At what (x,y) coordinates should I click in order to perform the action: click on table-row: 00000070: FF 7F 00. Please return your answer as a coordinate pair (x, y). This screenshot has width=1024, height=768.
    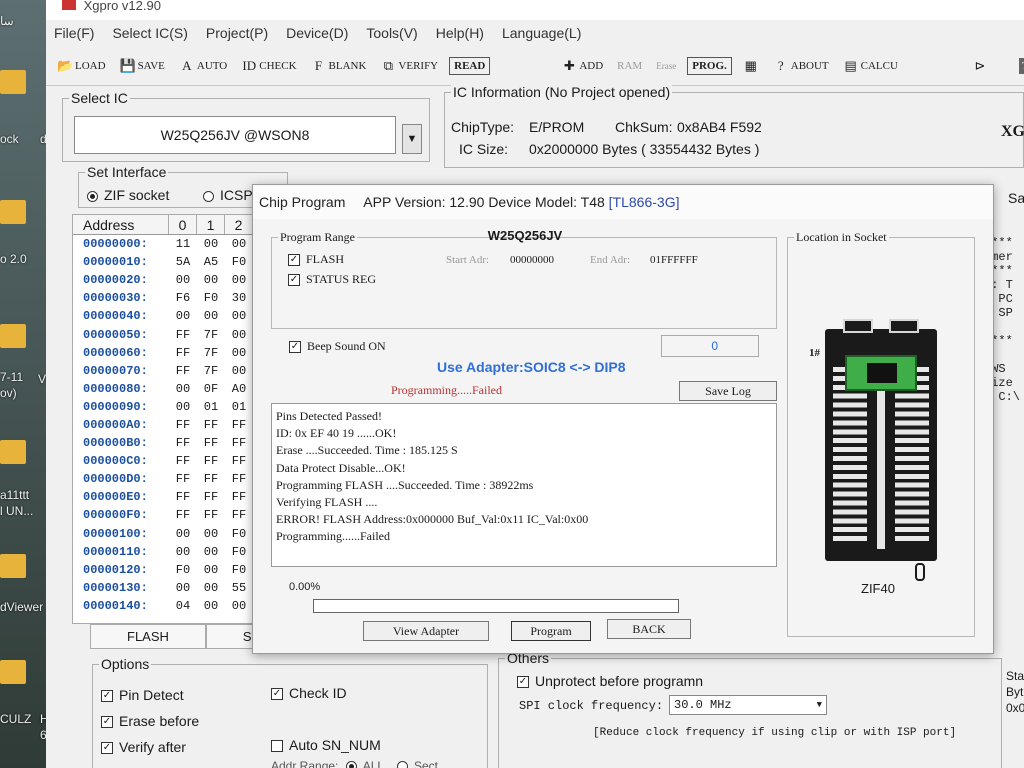
    Looking at the image, I should click on (177, 371).